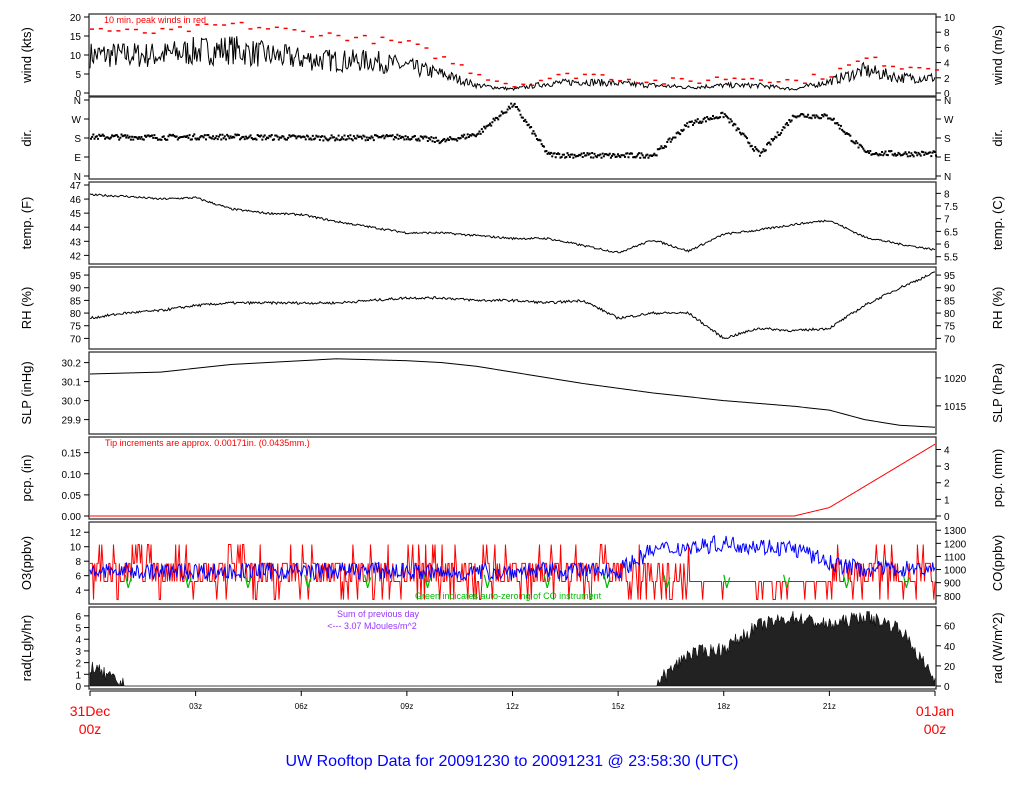 The height and width of the screenshot is (800, 1024). I want to click on x-tick-label: 15z, so click(618, 706).